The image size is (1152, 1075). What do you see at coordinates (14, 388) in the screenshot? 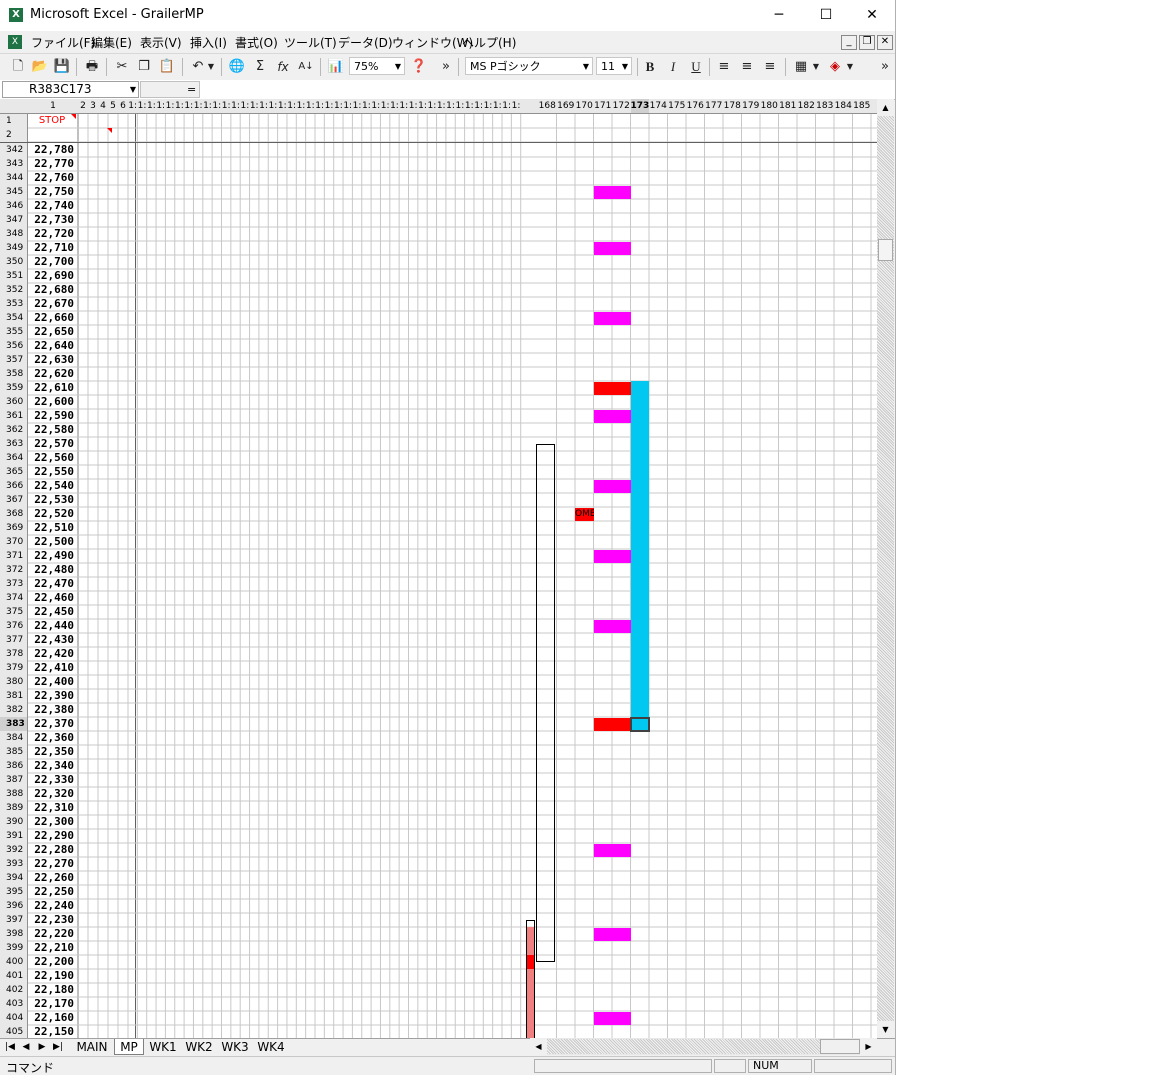
I see `row-header: 359` at bounding box center [14, 388].